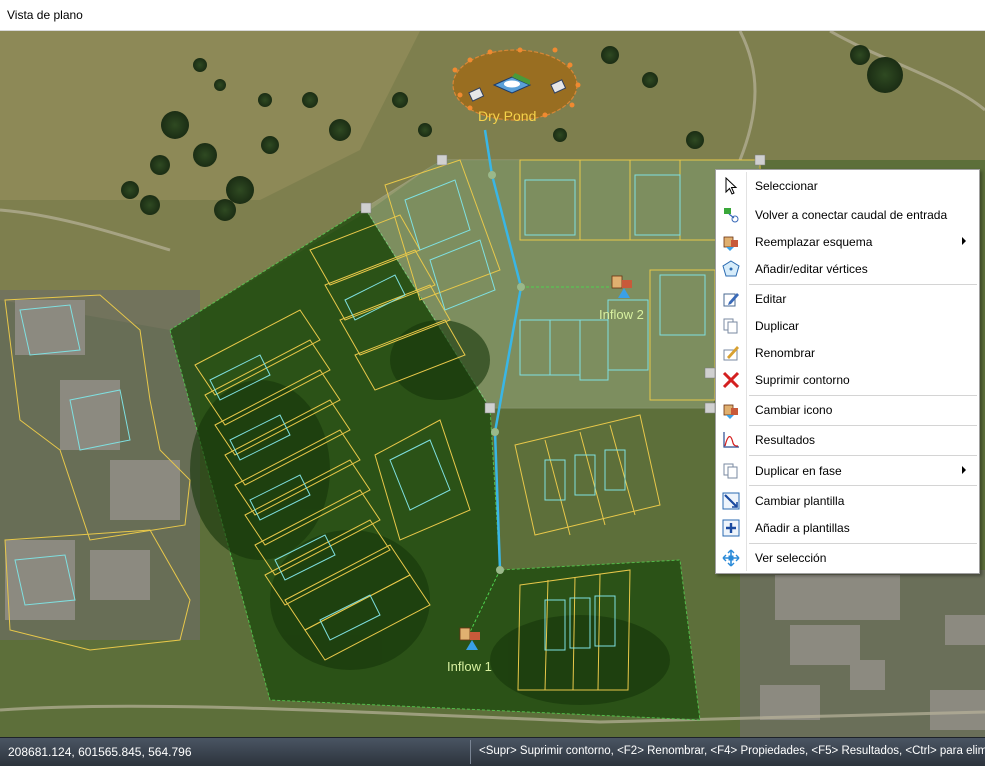 The width and height of the screenshot is (985, 766). What do you see at coordinates (492, 15) in the screenshot?
I see `window-titlebar: Vista de plano` at bounding box center [492, 15].